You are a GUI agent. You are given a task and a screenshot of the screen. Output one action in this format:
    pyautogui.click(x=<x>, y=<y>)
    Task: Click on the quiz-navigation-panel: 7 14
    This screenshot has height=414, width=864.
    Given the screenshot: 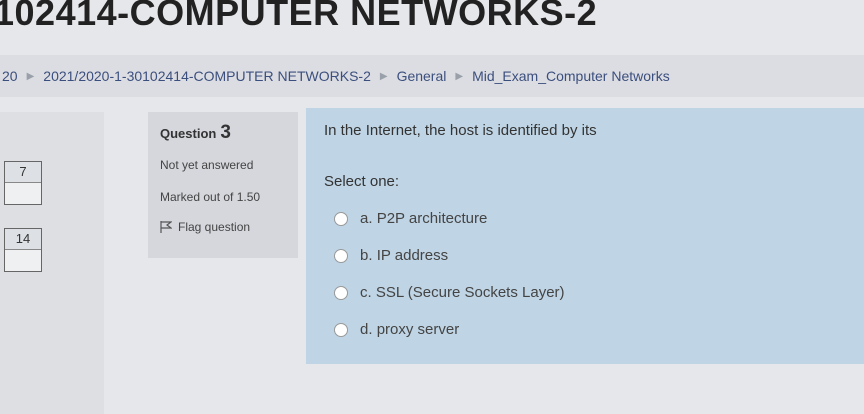 What is the action you would take?
    pyautogui.click(x=52, y=263)
    